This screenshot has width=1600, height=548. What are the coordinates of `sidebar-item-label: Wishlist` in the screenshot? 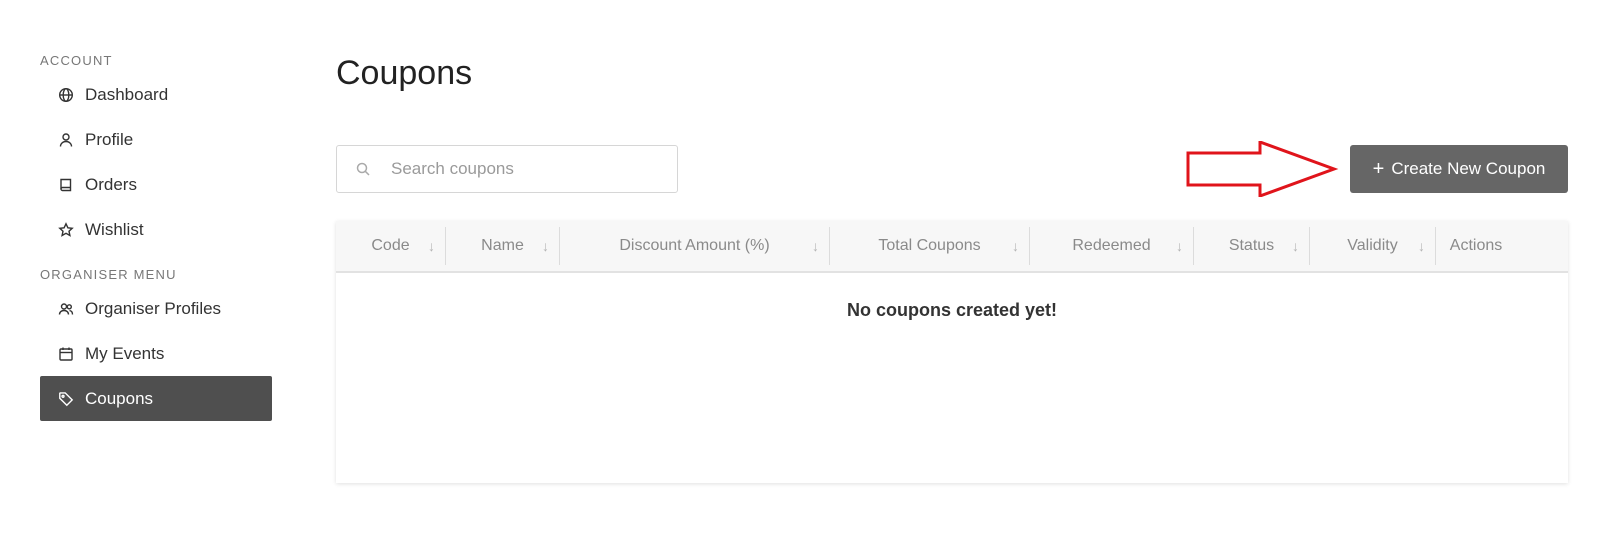 It's located at (114, 229).